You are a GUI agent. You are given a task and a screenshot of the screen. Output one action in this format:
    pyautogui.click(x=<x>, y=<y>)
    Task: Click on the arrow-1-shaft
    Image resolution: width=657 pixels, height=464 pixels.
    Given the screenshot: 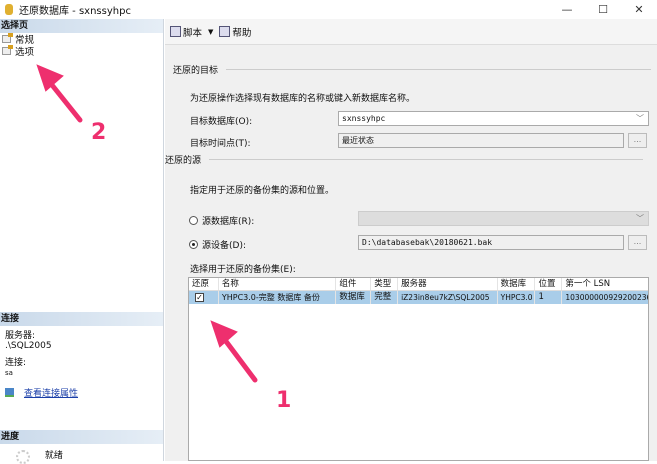 What is the action you would take?
    pyautogui.click(x=238, y=358)
    